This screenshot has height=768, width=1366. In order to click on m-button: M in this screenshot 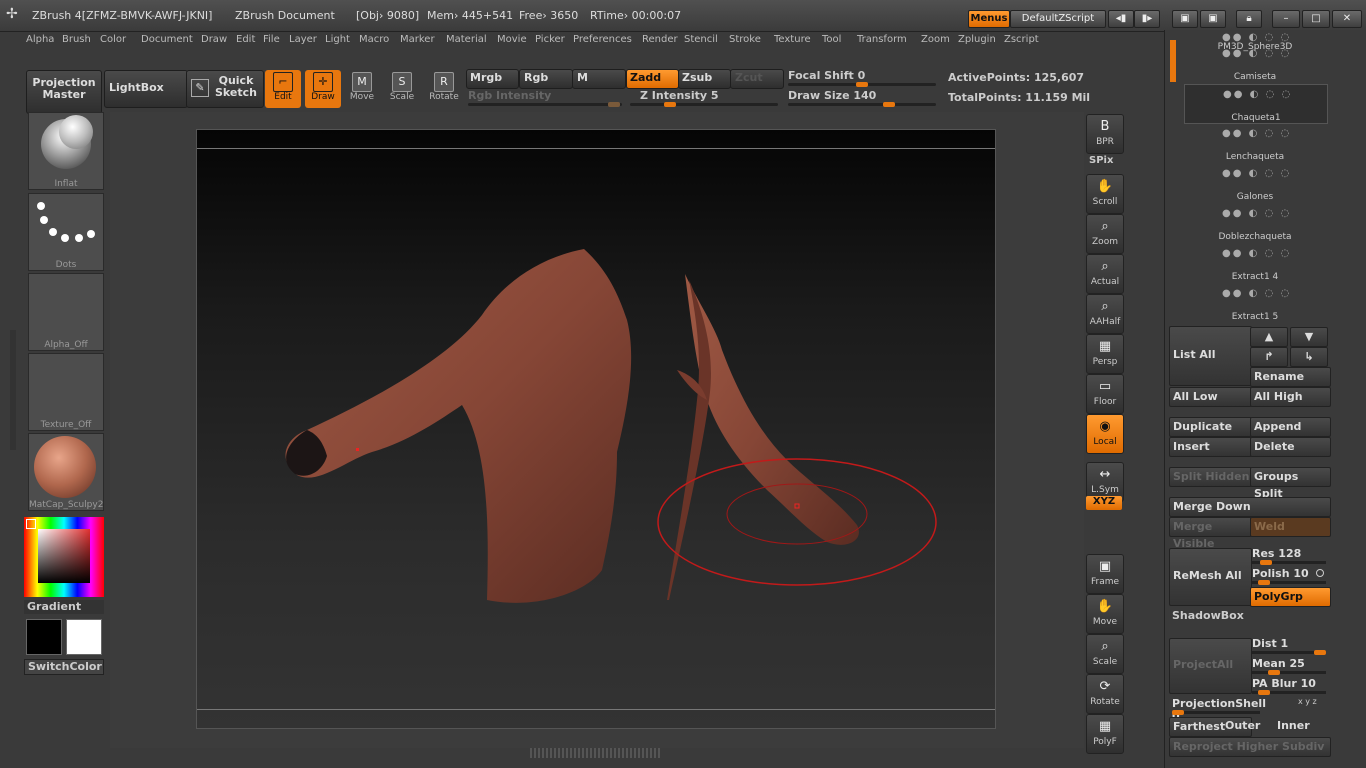, I will do `click(599, 79)`.